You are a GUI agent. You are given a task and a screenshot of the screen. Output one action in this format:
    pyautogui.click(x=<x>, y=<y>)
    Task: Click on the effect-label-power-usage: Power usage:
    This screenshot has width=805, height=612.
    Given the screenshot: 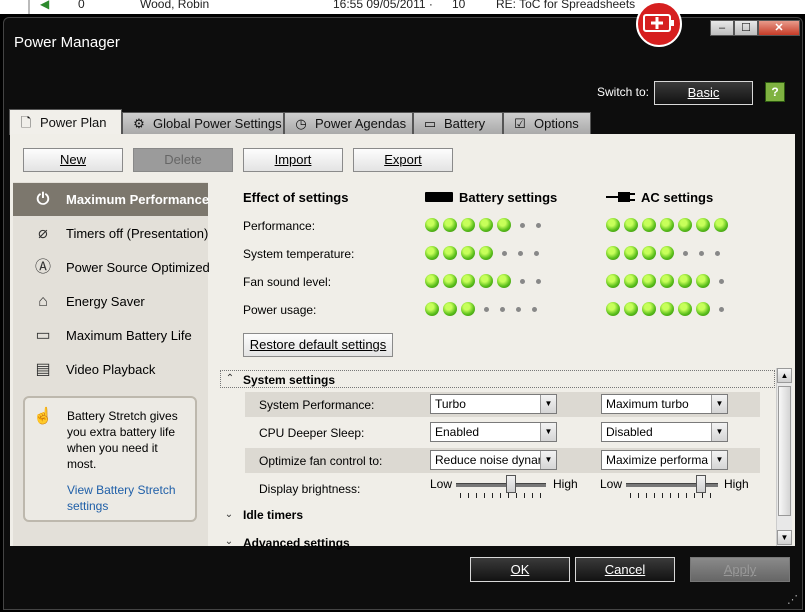 What is the action you would take?
    pyautogui.click(x=280, y=310)
    